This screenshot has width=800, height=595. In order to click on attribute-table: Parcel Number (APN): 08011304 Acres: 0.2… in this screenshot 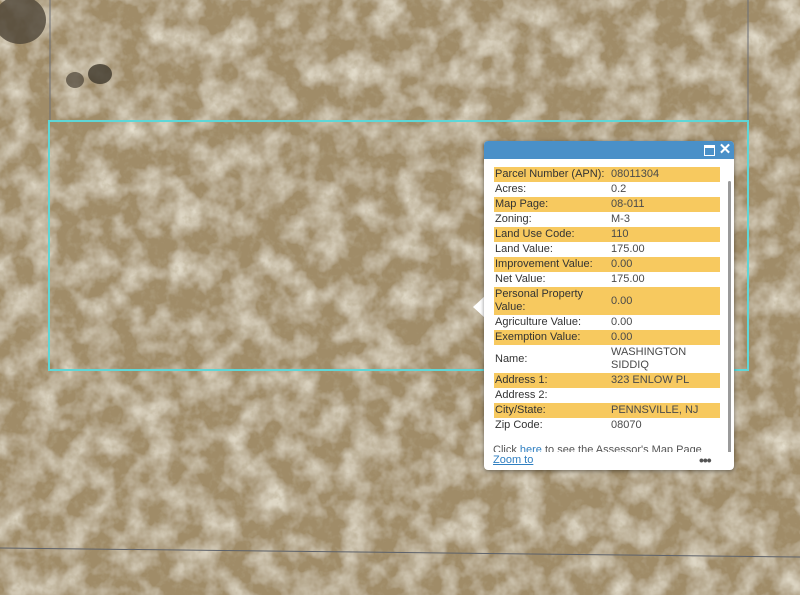, I will do `click(607, 300)`.